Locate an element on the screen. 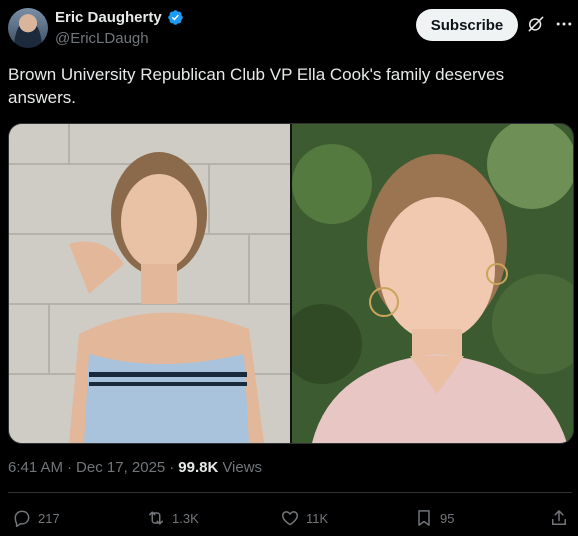 The image size is (578, 536). reply-button: 217 is located at coordinates (36, 518).